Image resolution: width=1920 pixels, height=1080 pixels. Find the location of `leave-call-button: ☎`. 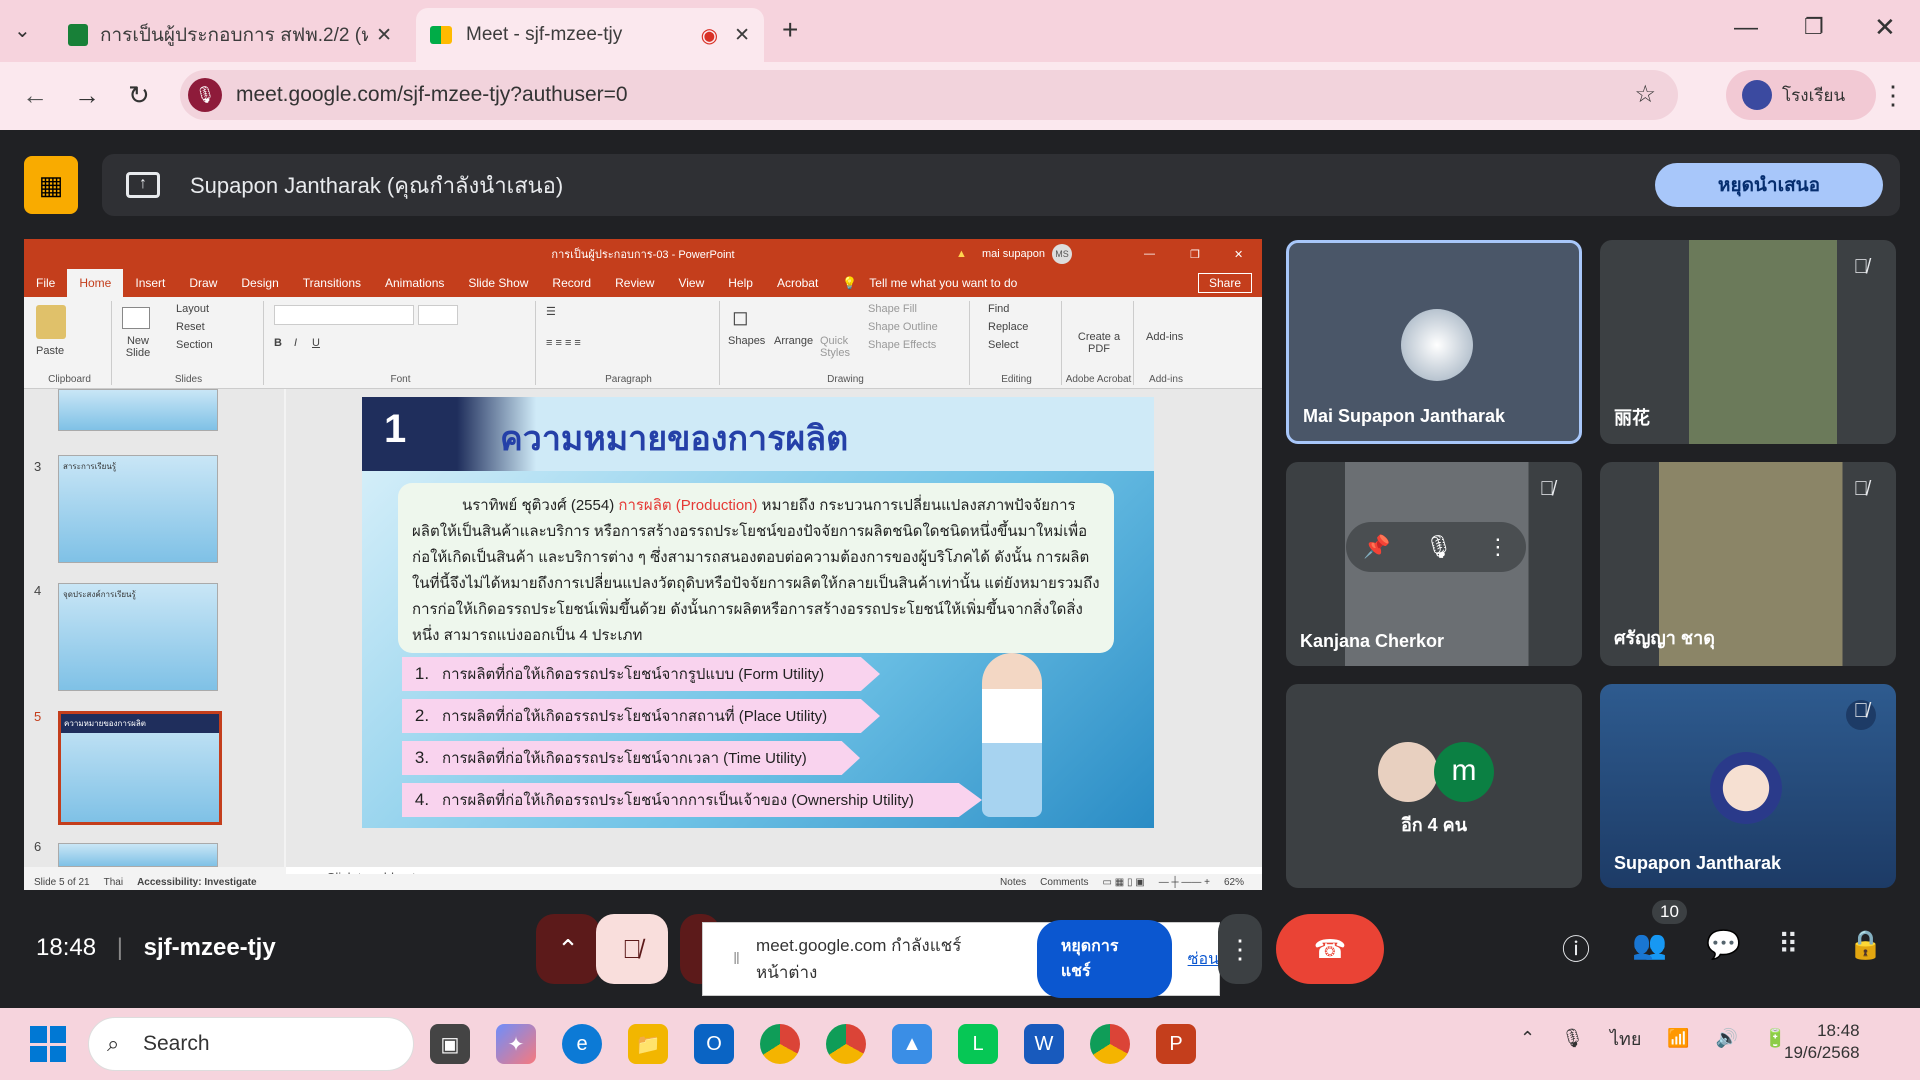

leave-call-button: ☎ is located at coordinates (1330, 949).